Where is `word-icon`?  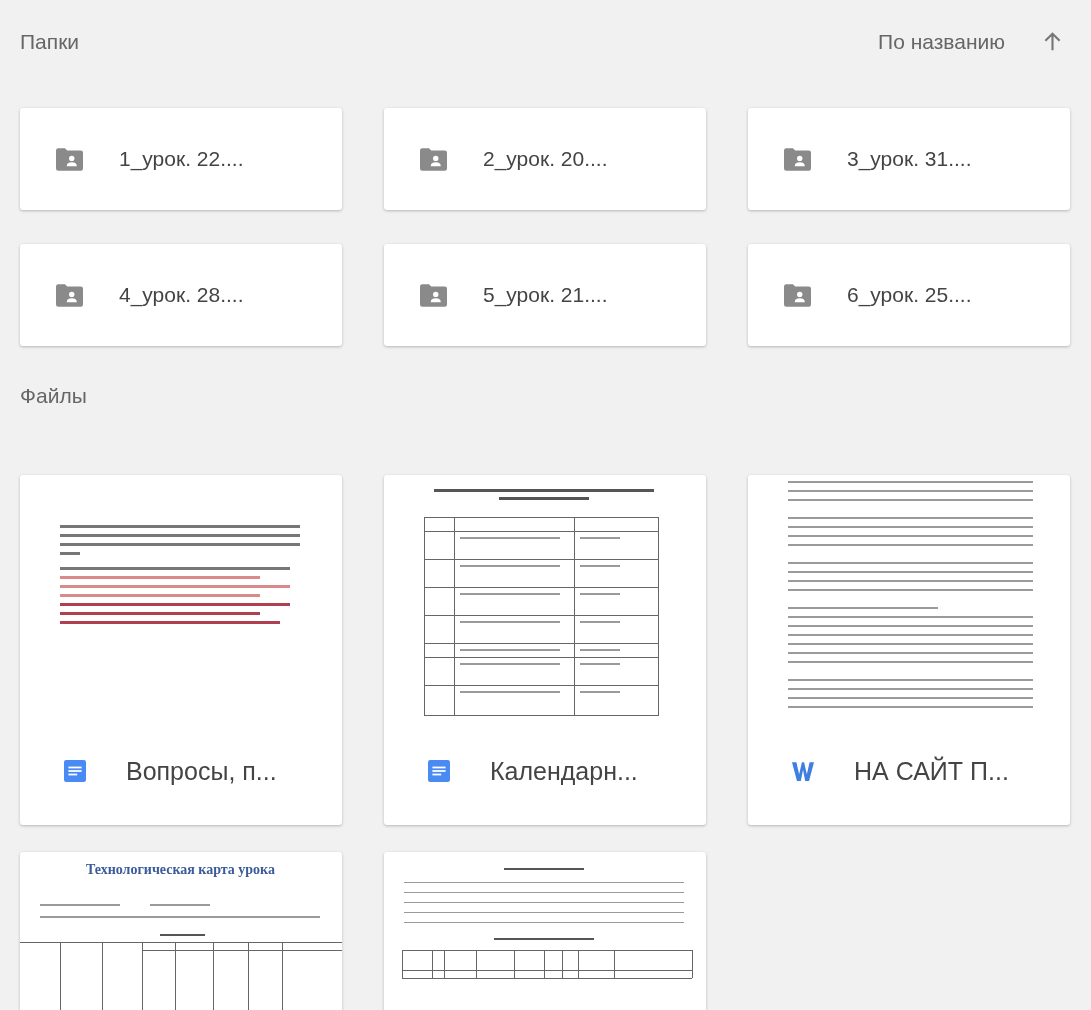
word-icon is located at coordinates (803, 771).